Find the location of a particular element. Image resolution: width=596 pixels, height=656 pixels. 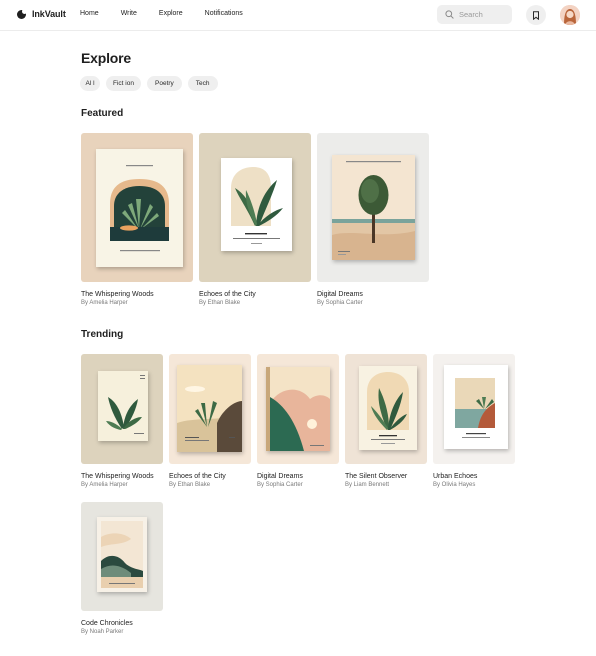

book-author: By Olivia Hayes is located at coordinates (454, 485).